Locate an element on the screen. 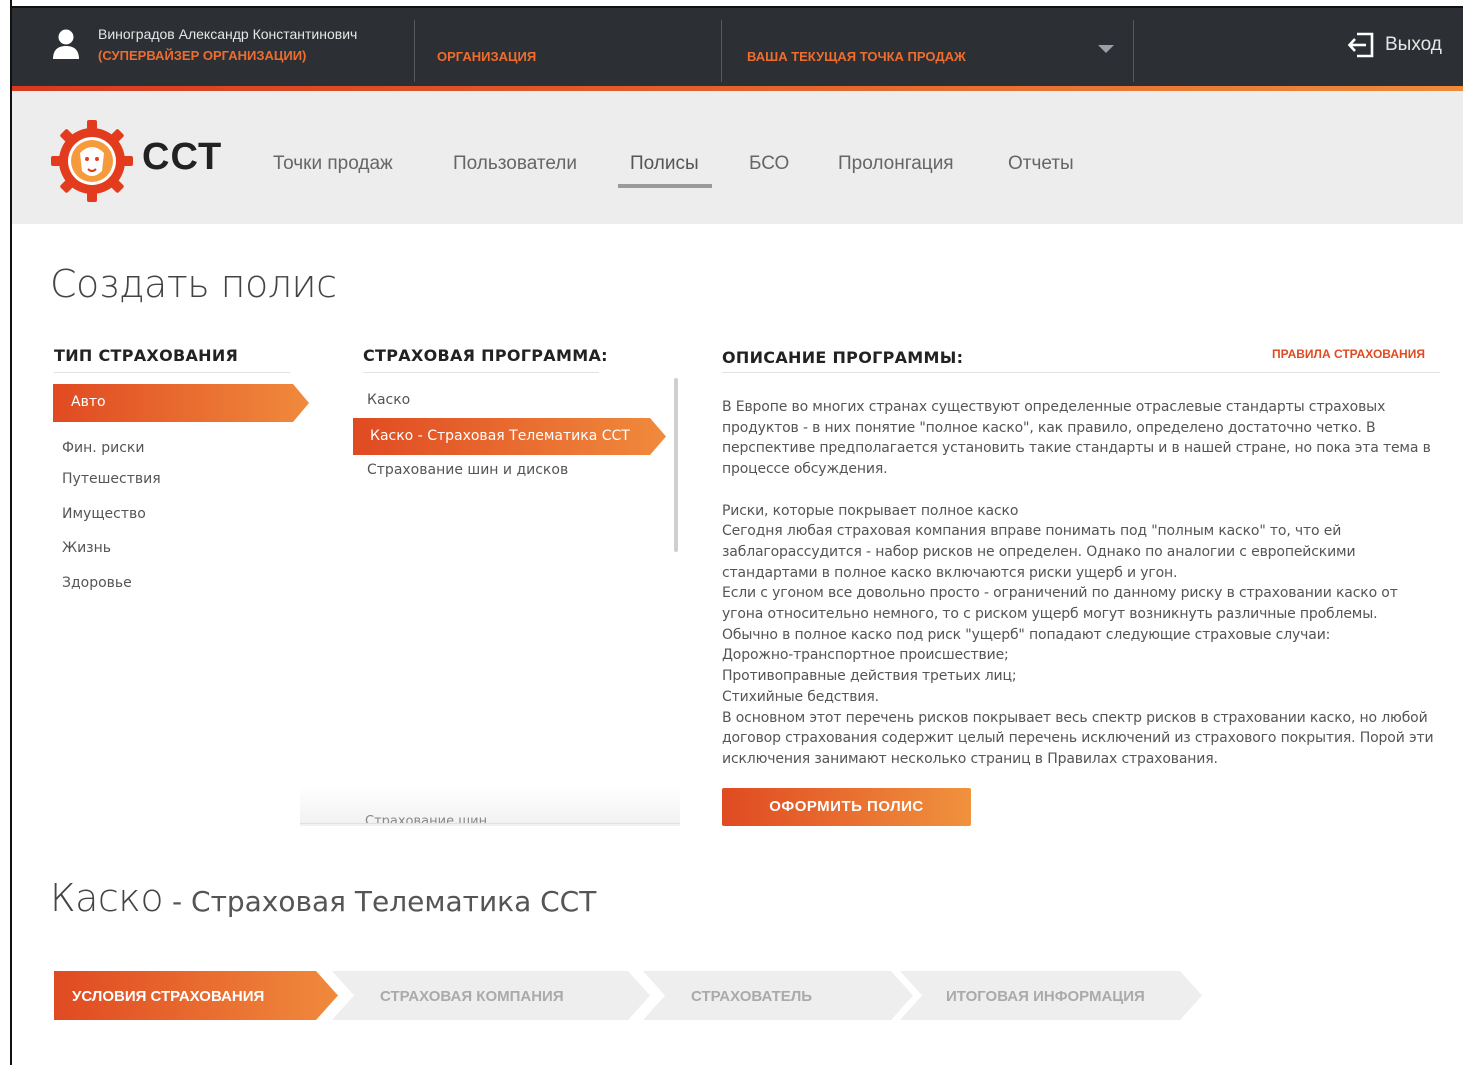 The height and width of the screenshot is (1065, 1463). programs-heading-divider is located at coordinates (481, 372).